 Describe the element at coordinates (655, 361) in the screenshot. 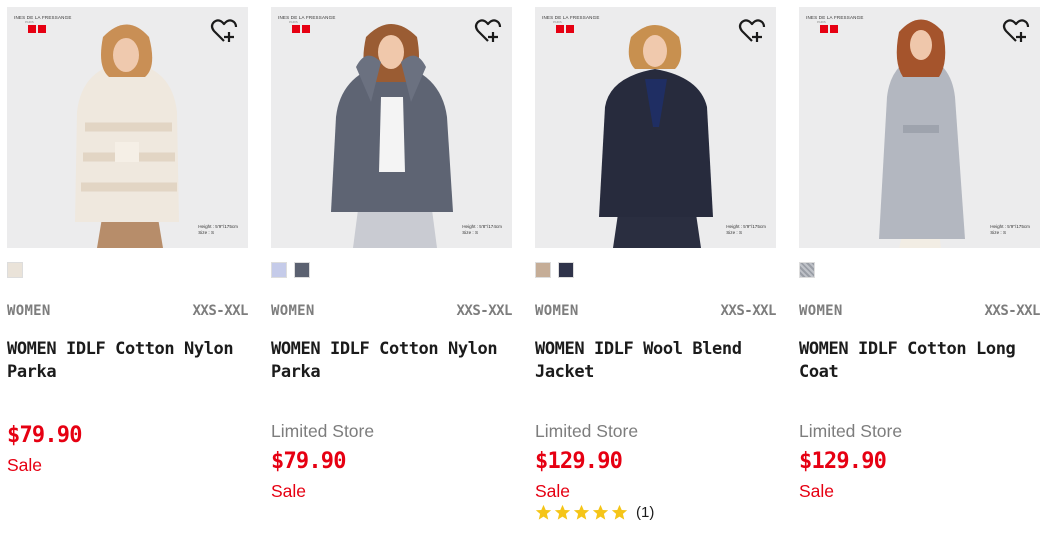

I see `product-name: WOMEN IDLF Wool Blend Jacket` at that location.